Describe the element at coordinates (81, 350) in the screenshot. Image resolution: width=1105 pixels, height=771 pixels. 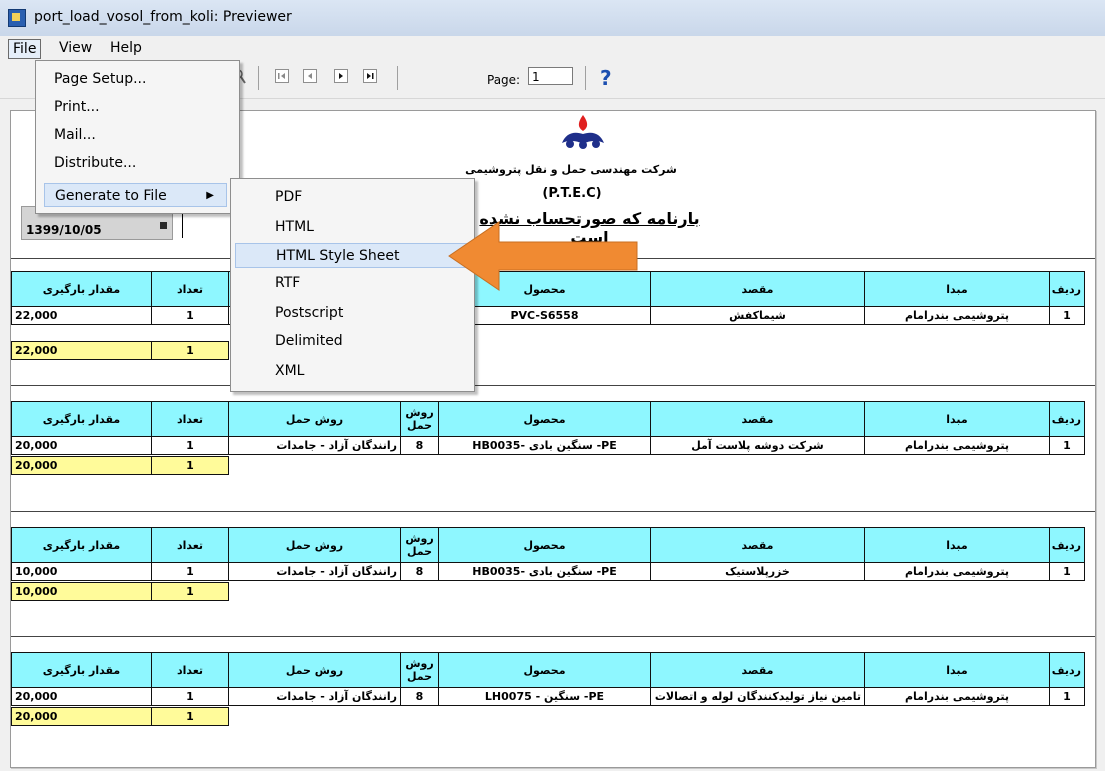
I see `total-weight-cell: 22,000` at that location.